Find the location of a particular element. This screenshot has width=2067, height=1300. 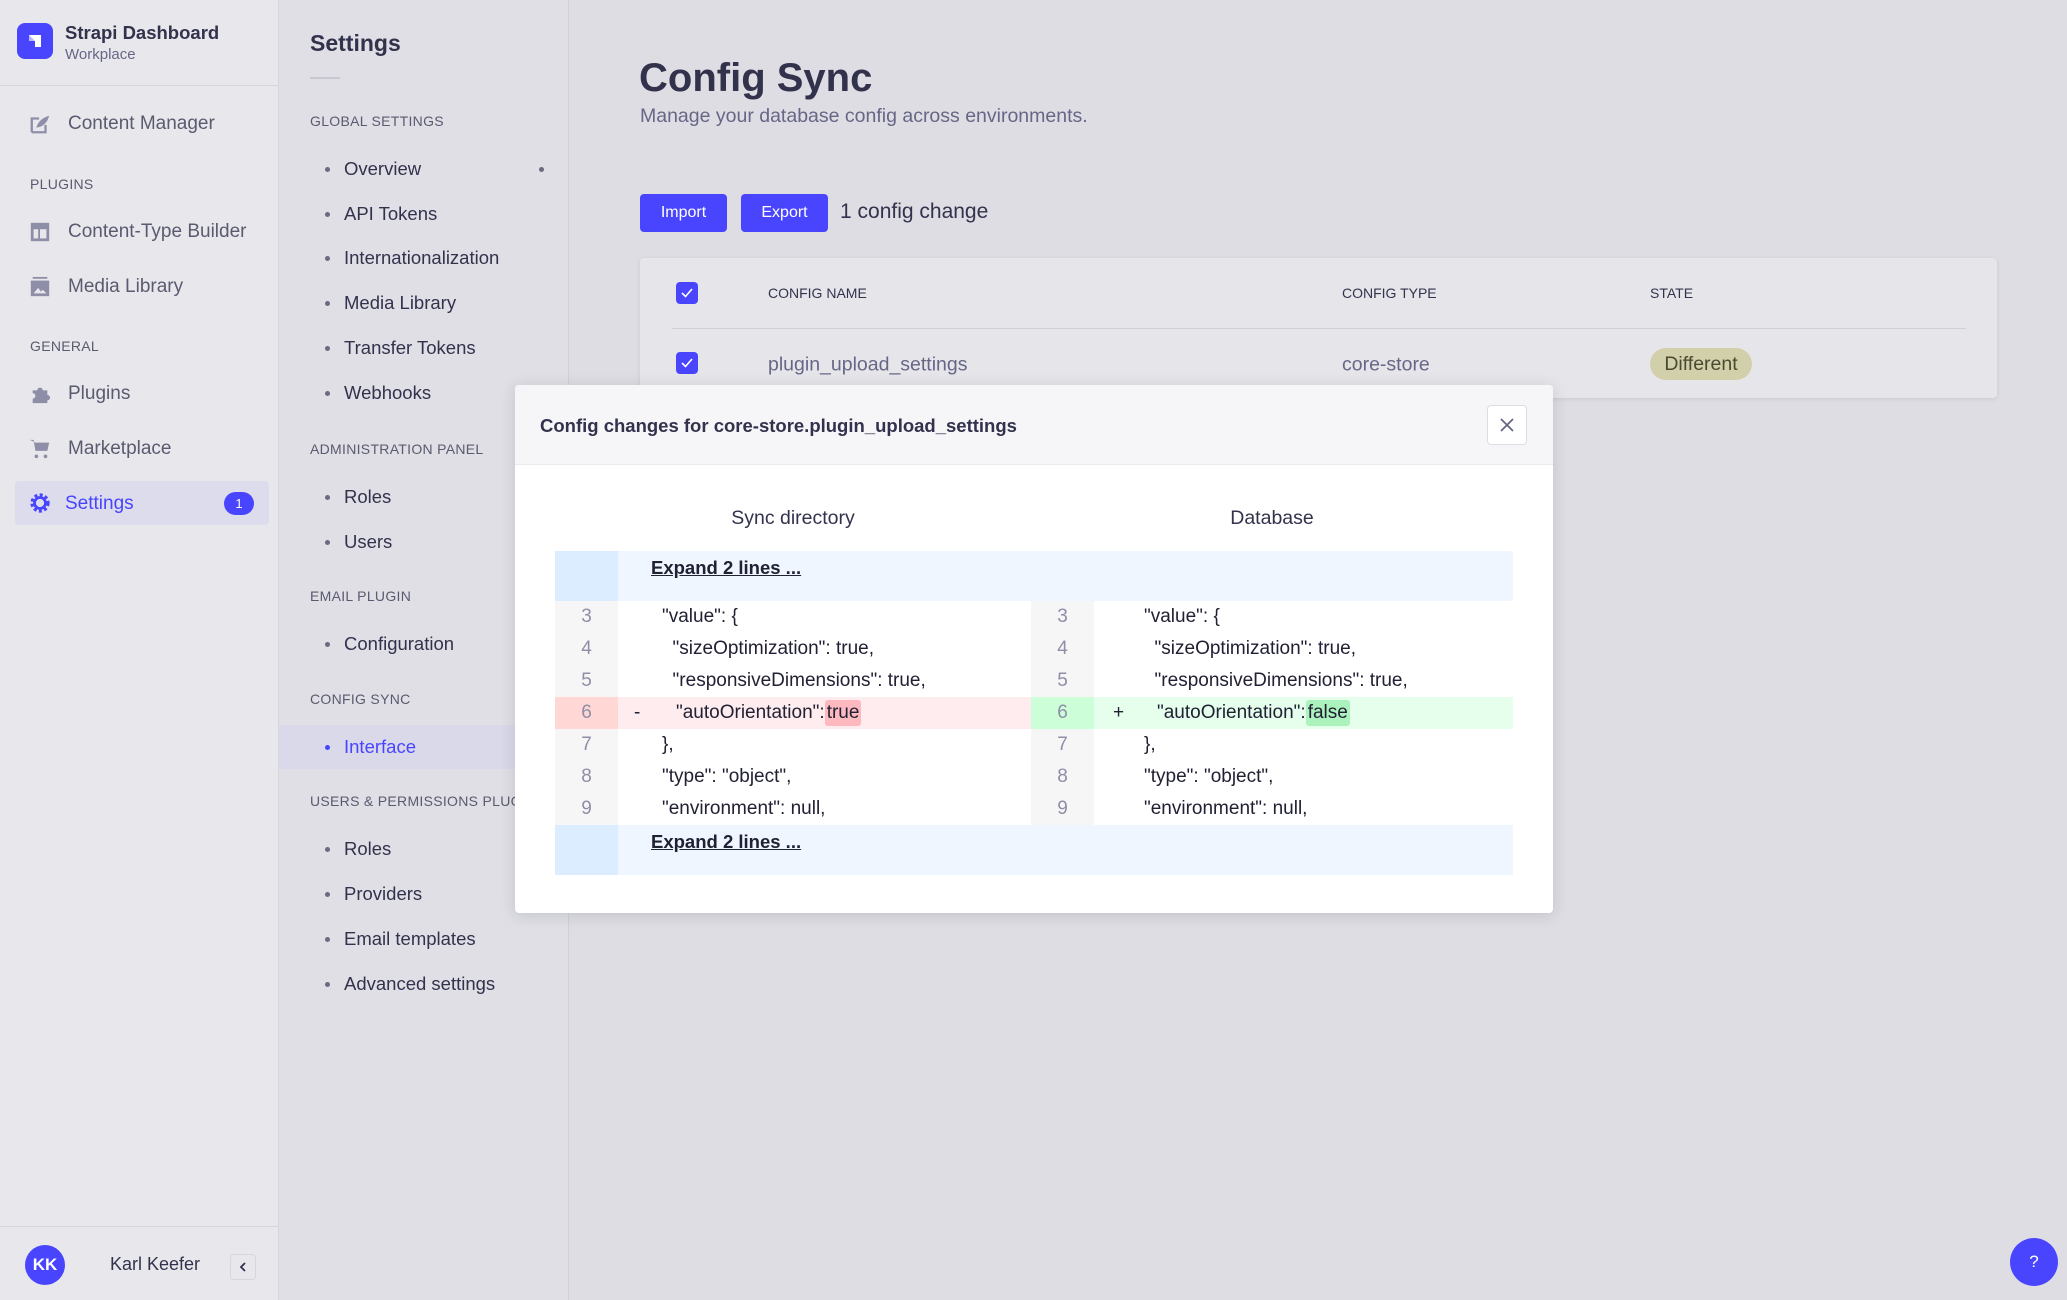

config-change-count: 1 config change is located at coordinates (914, 211).